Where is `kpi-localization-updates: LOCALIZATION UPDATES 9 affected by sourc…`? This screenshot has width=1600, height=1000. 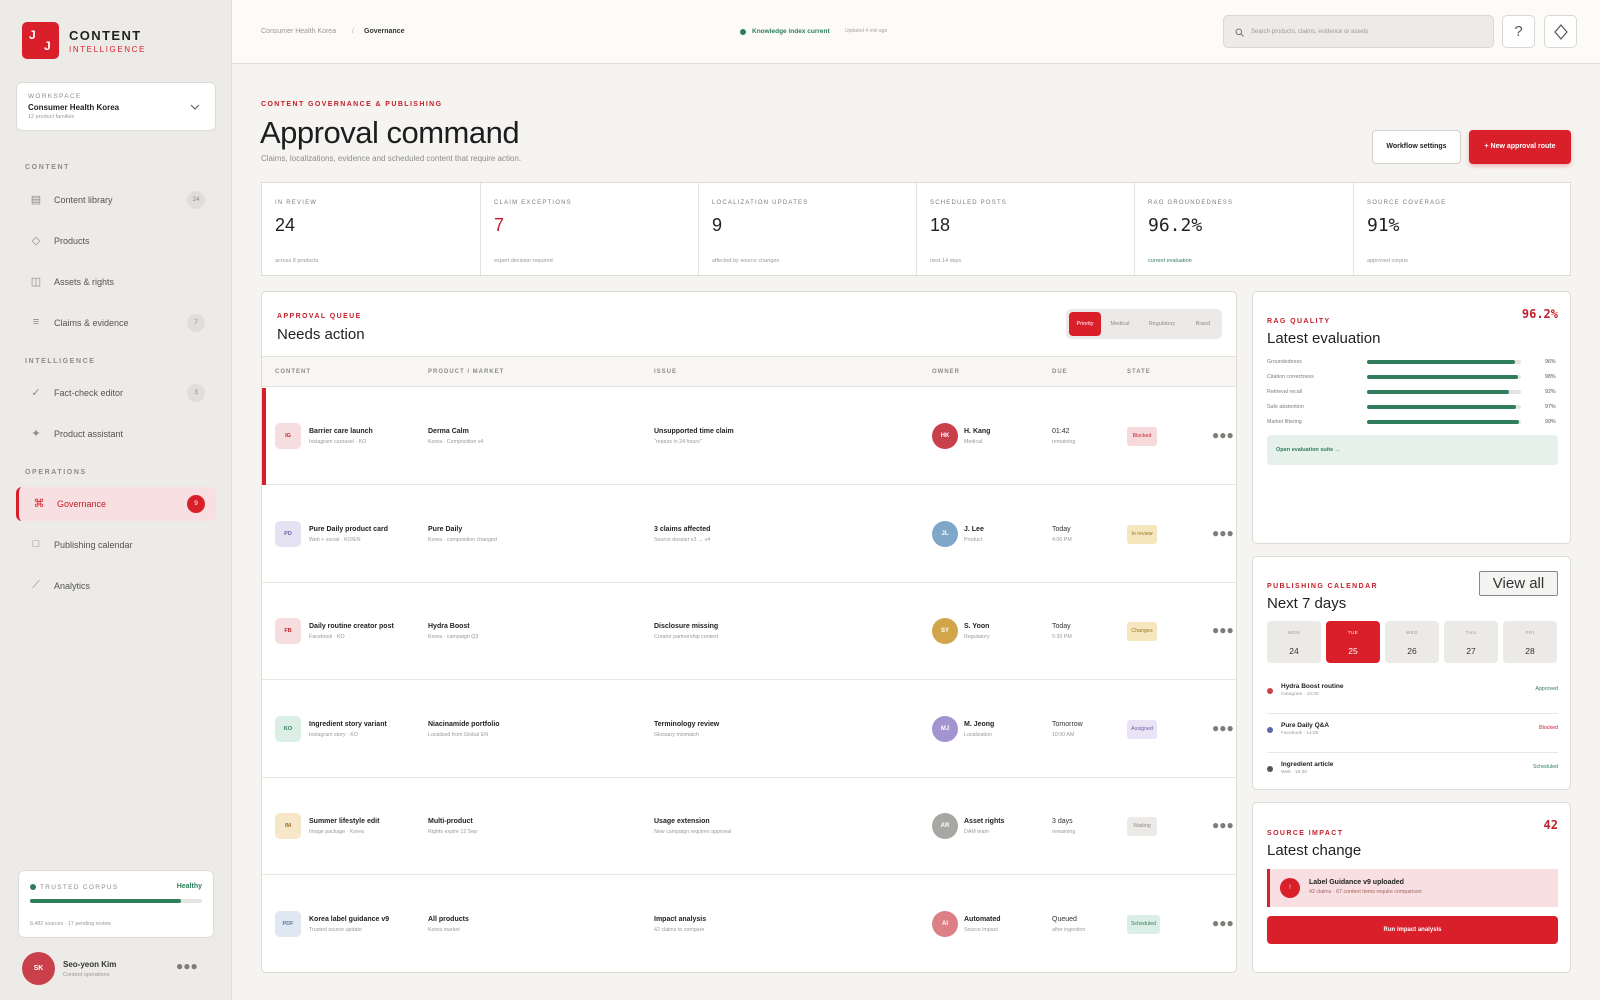
kpi-localization-updates: LOCALIZATION UPDATES 9 affected by sourc… is located at coordinates (808, 229).